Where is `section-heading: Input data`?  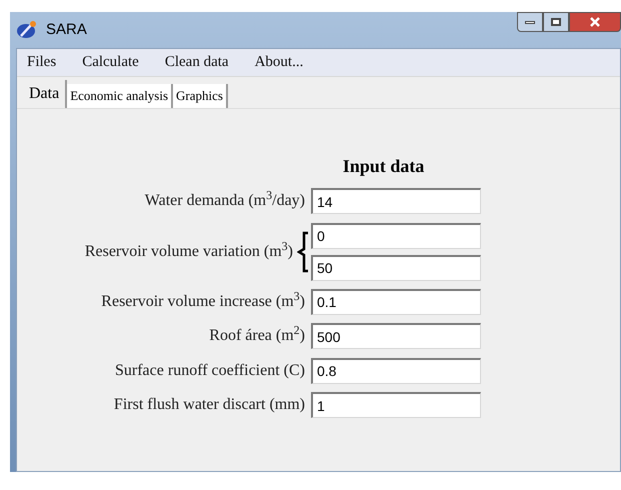 section-heading: Input data is located at coordinates (383, 166).